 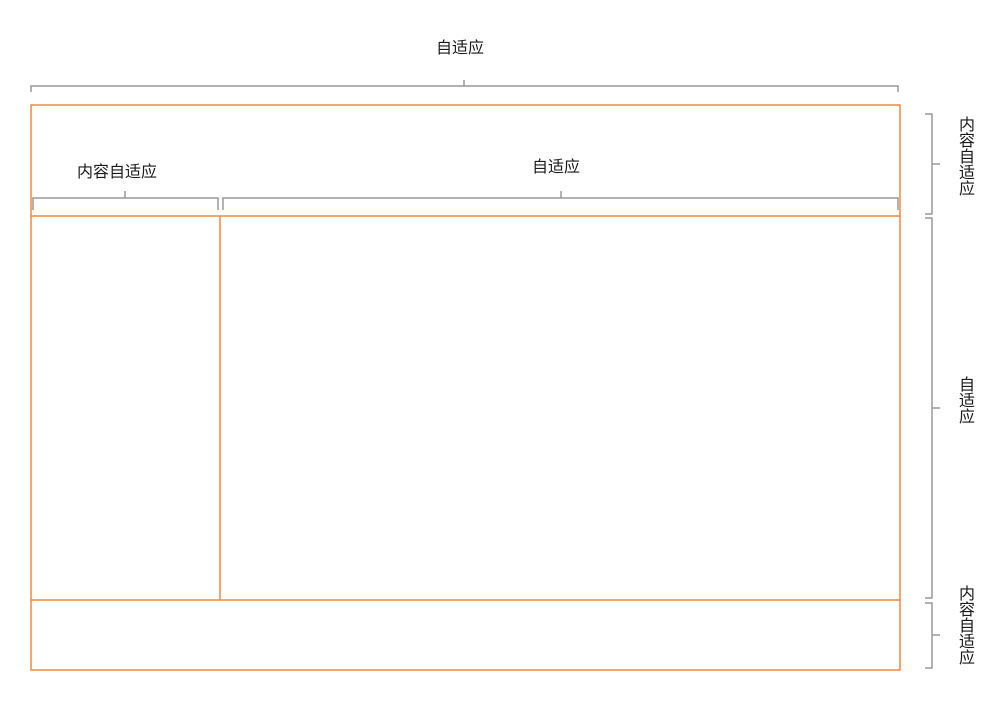 I want to click on sidebar-width-bracket, so click(x=125, y=200).